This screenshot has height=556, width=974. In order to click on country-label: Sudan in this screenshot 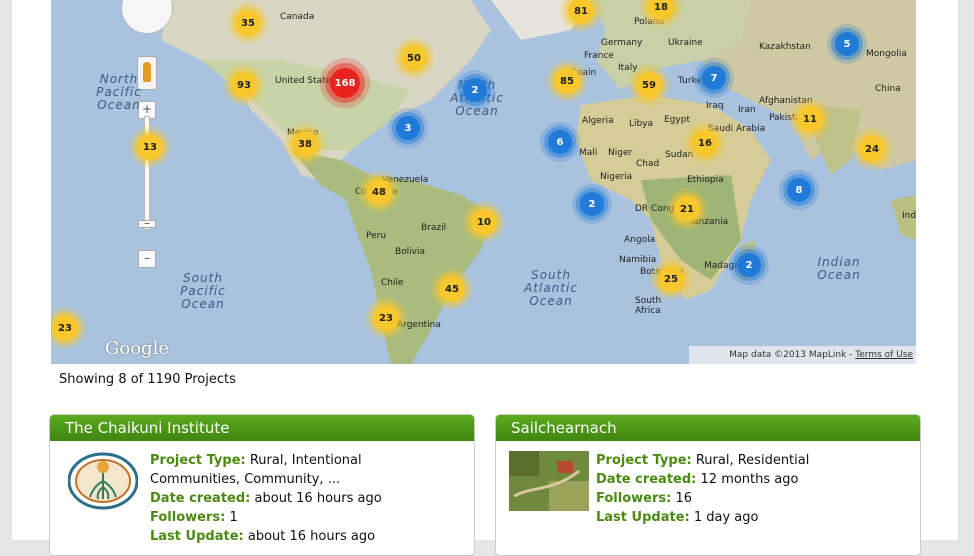, I will do `click(679, 155)`.